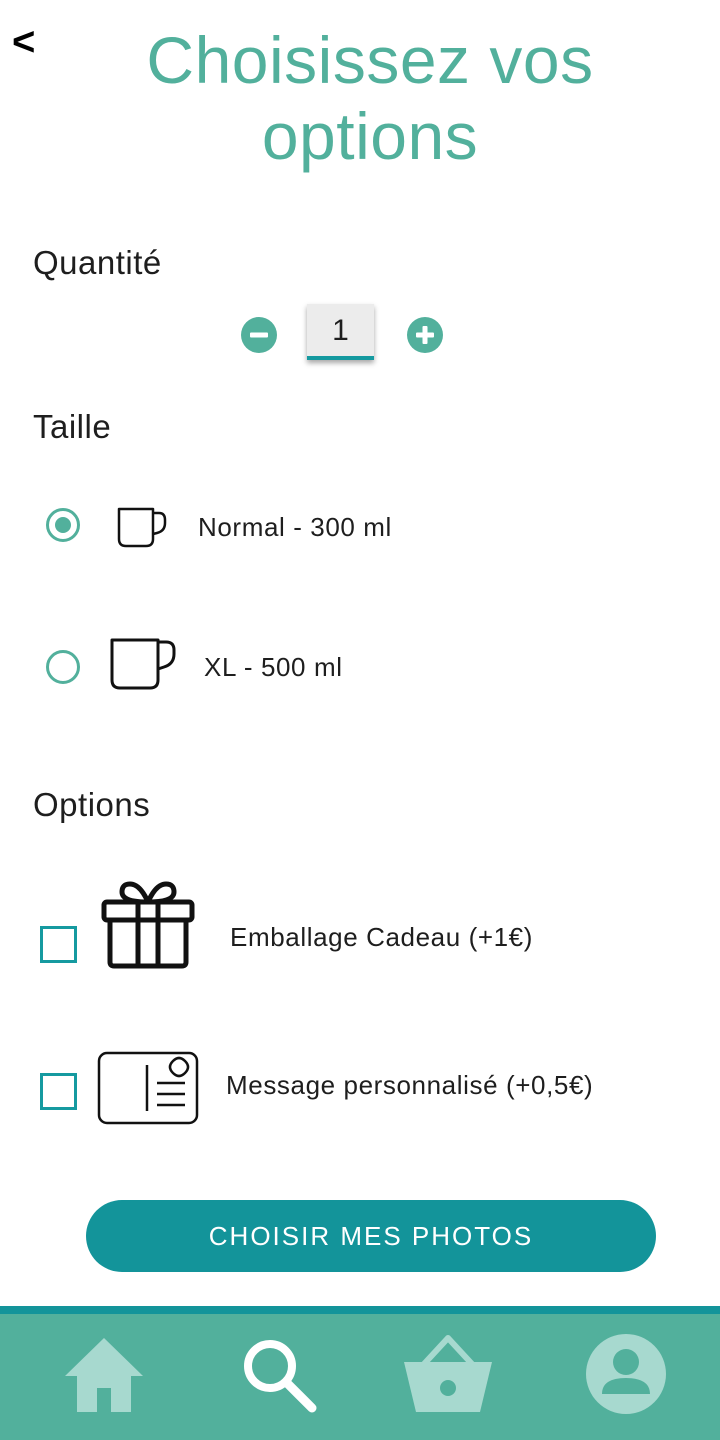 This screenshot has width=720, height=1440. What do you see at coordinates (58, 944) in the screenshot?
I see `gift-wrap-checkbox` at bounding box center [58, 944].